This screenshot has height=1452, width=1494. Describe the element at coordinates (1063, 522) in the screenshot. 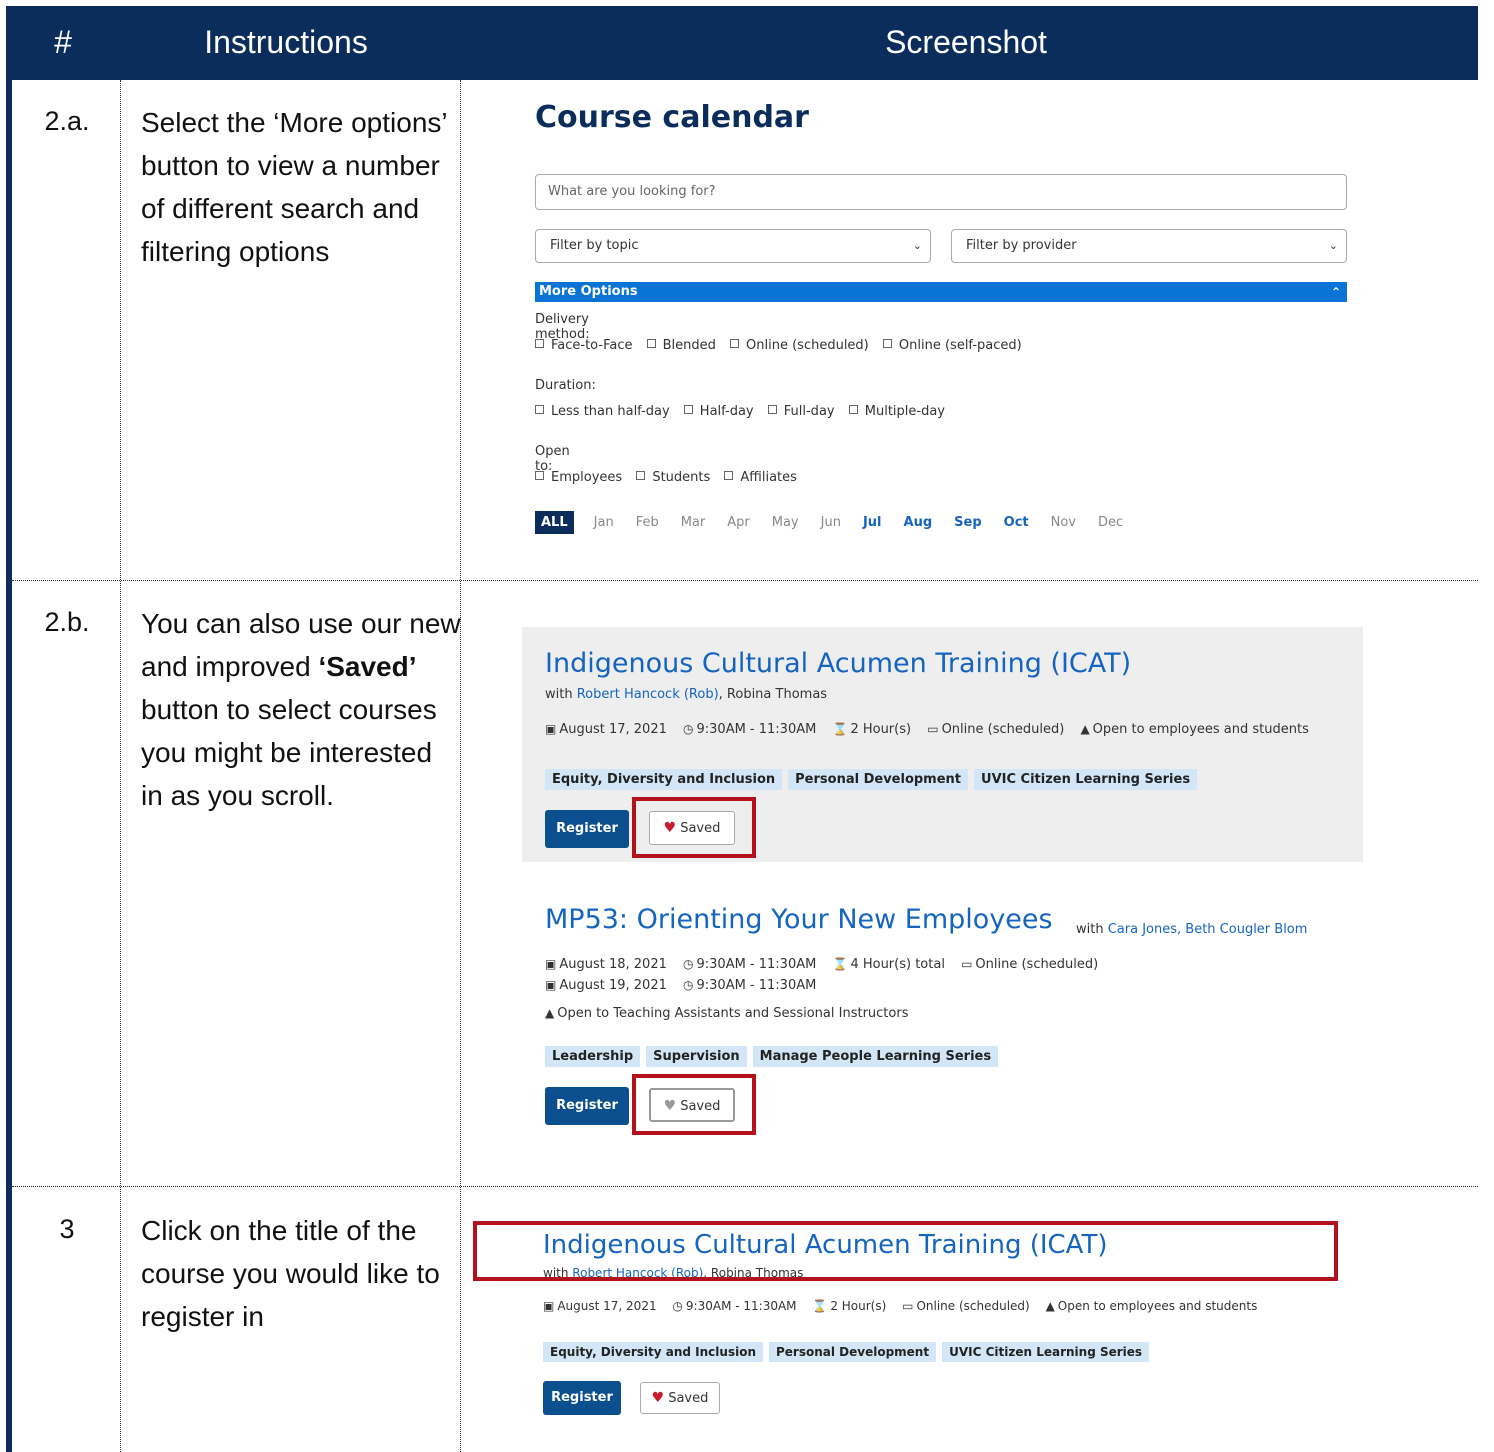

I see `month-nov: Nov` at that location.